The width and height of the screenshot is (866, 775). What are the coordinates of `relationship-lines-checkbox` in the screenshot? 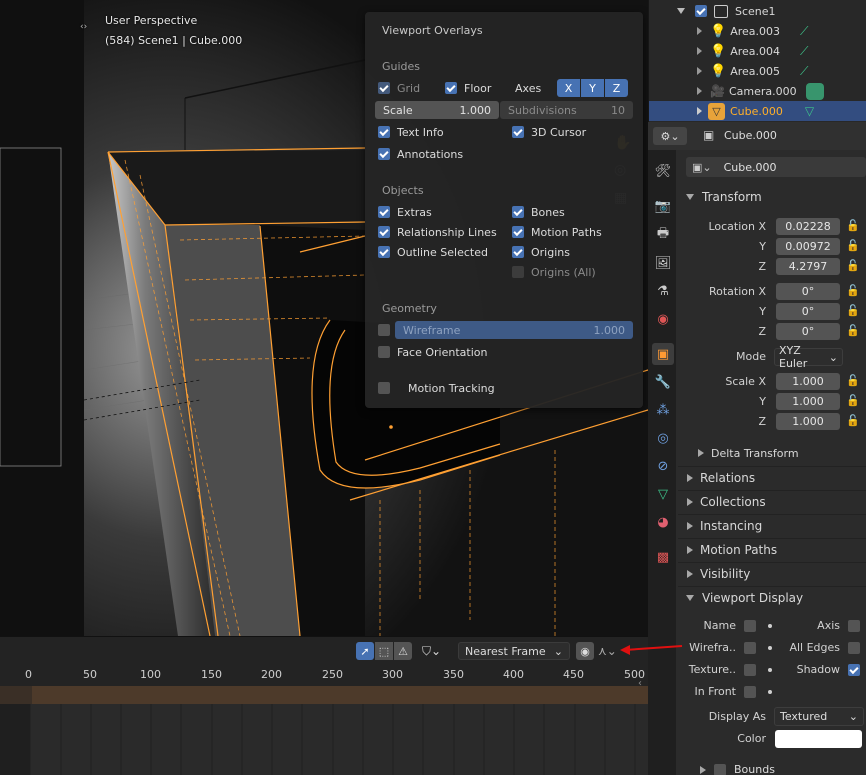 It's located at (384, 232).